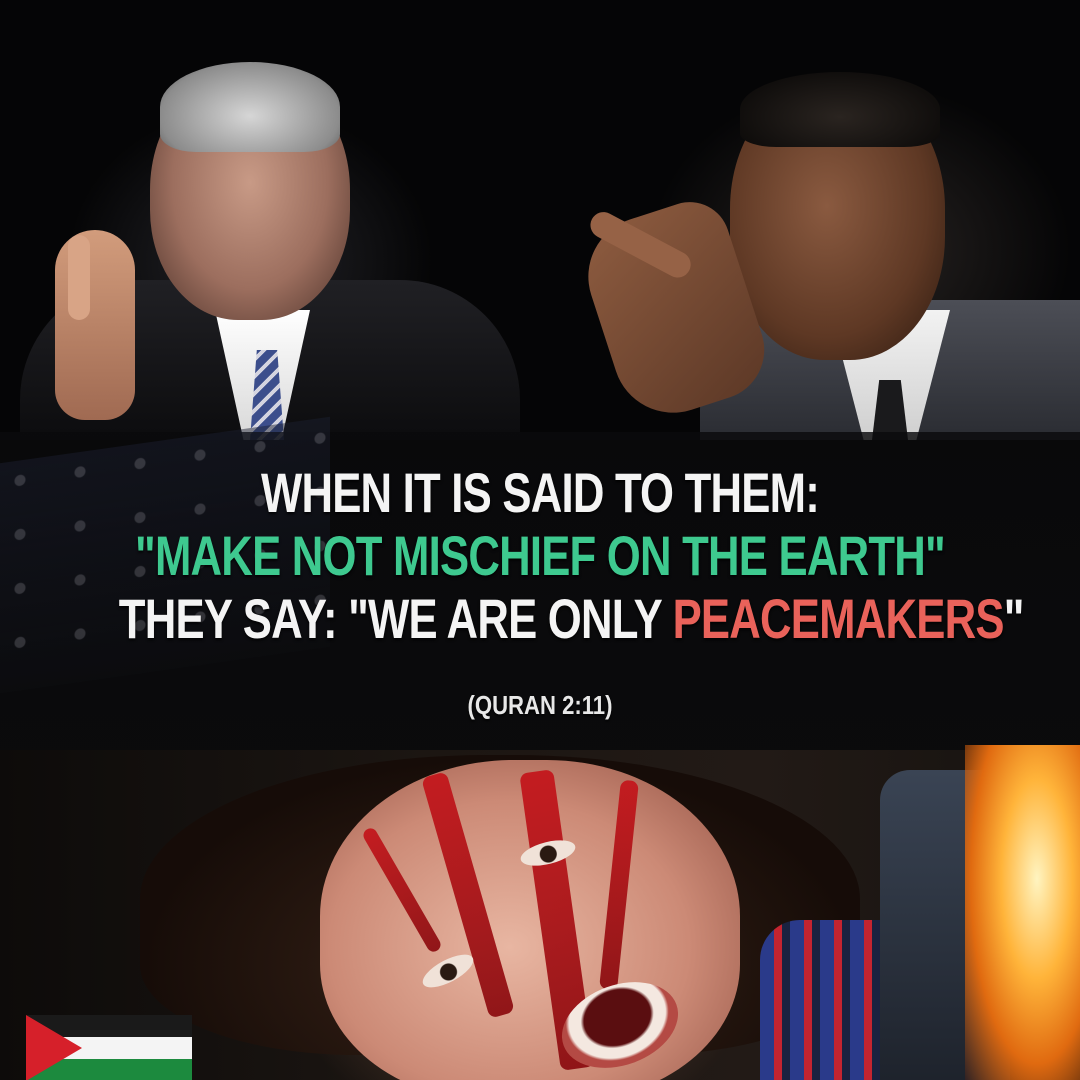 The image size is (1080, 1080). What do you see at coordinates (540, 492) in the screenshot?
I see `caption-line-1: WHEN IT IS SAID TO THEM:` at bounding box center [540, 492].